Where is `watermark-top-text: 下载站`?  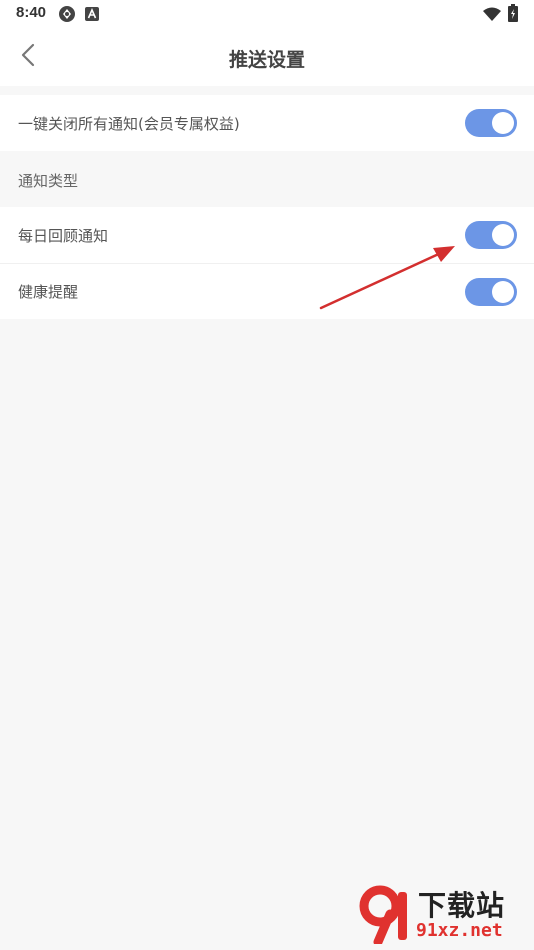 watermark-top-text: 下载站 is located at coordinates (462, 905).